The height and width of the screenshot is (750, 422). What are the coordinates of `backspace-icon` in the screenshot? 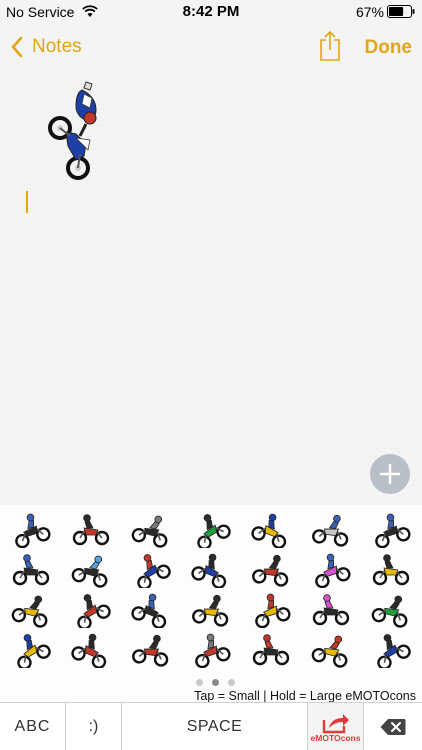 It's located at (393, 727).